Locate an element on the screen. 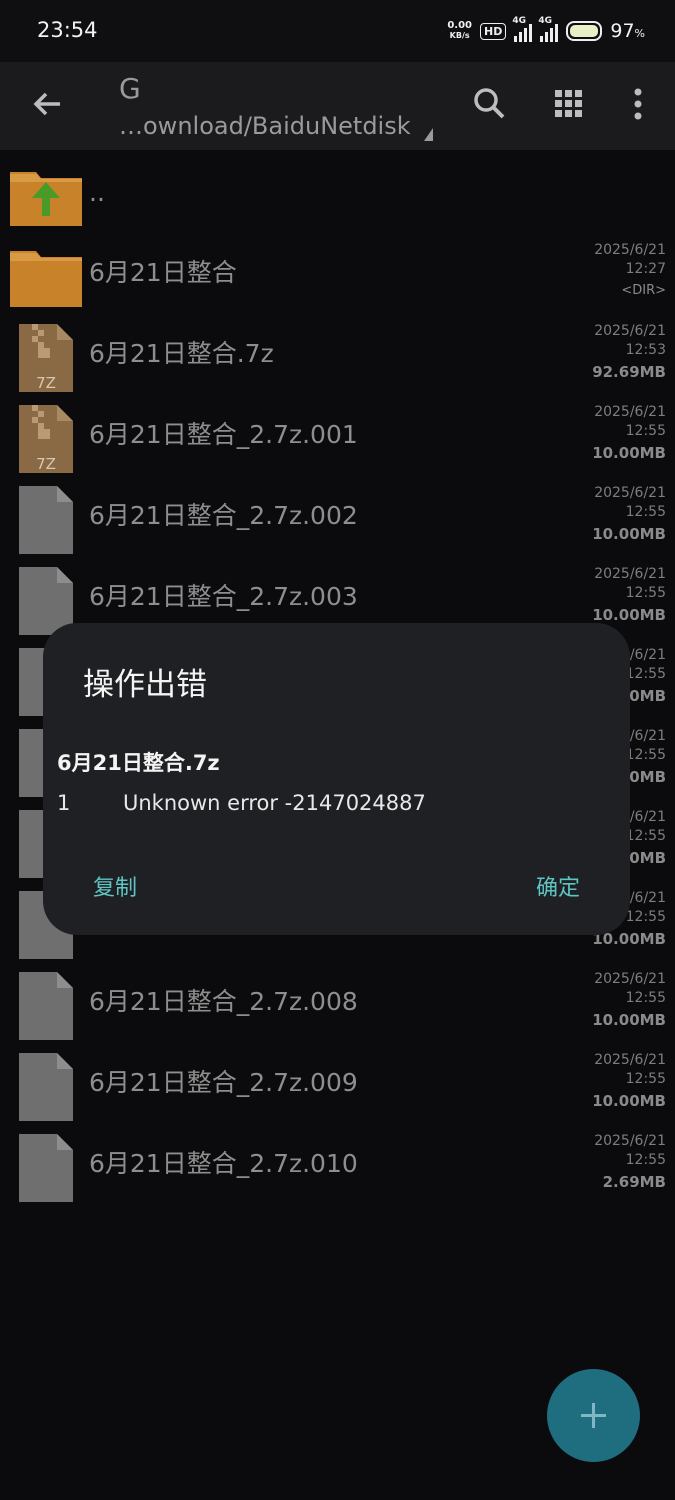  file-name: 6月21日整合_2.7z.009 is located at coordinates (223, 1082).